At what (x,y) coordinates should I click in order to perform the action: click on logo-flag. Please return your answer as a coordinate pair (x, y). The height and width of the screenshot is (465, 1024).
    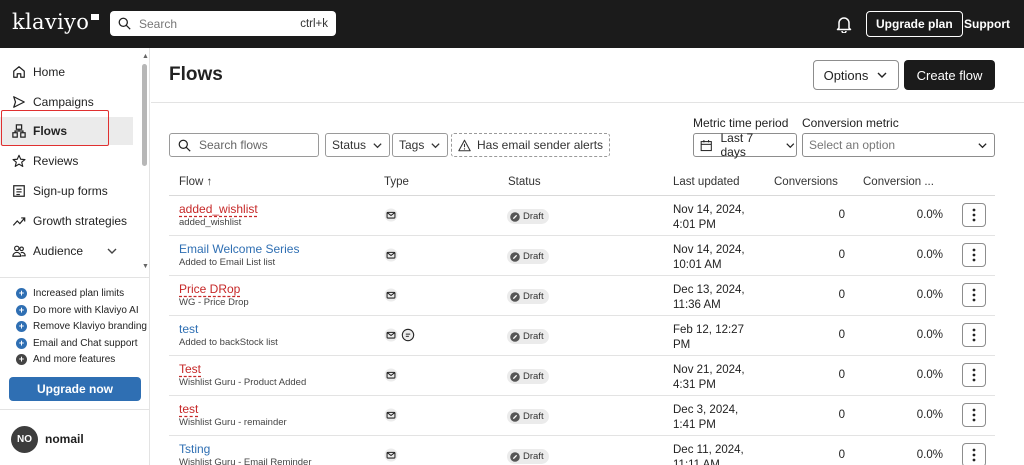
    Looking at the image, I should click on (95, 17).